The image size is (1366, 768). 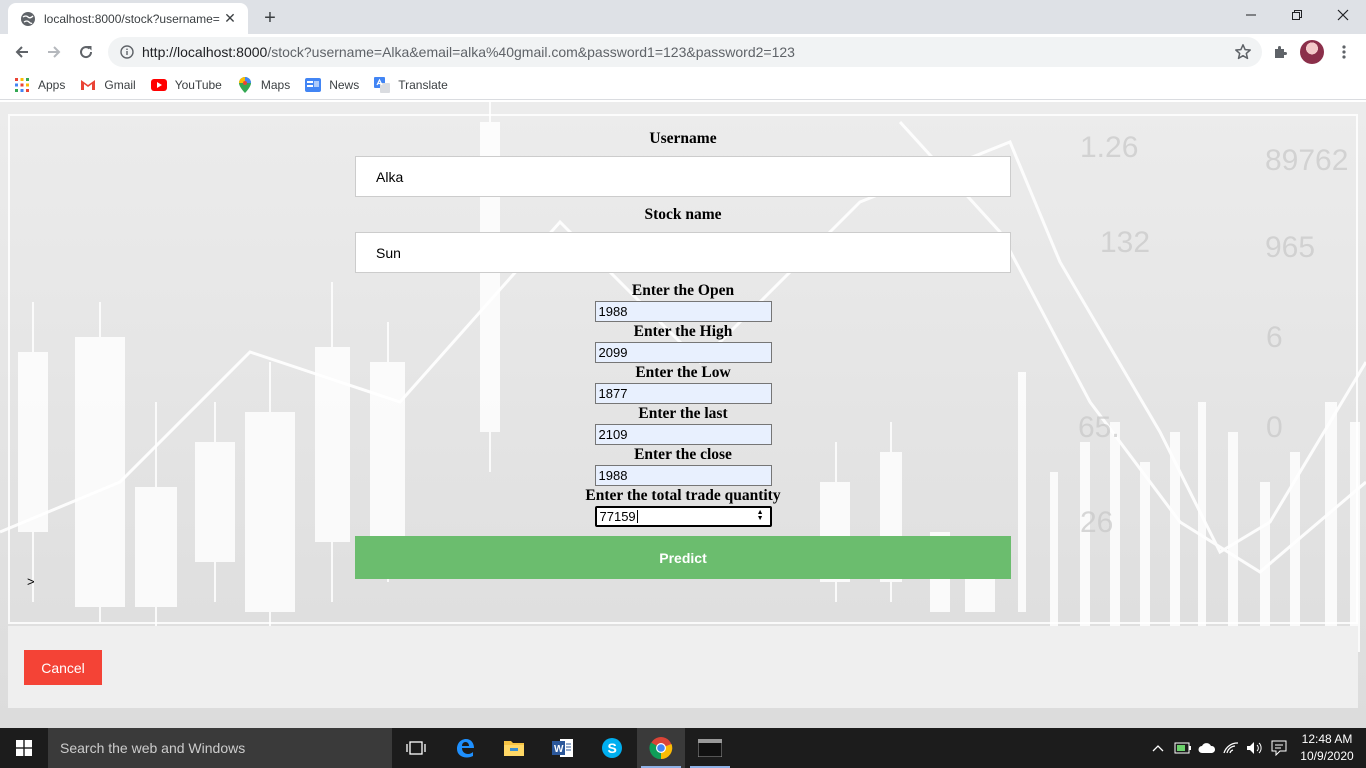 I want to click on last-input: 2109, so click(x=683, y=434).